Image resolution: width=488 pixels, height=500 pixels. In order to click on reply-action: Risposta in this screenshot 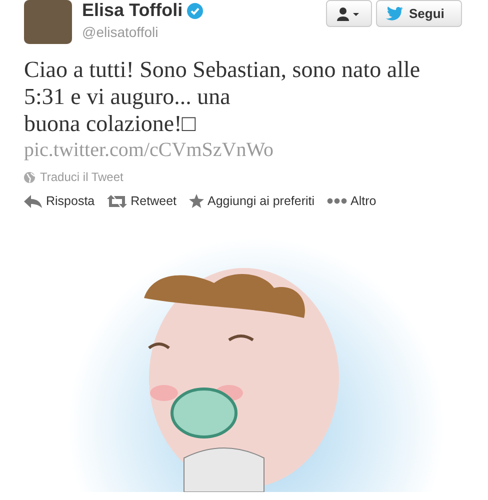, I will do `click(59, 201)`.